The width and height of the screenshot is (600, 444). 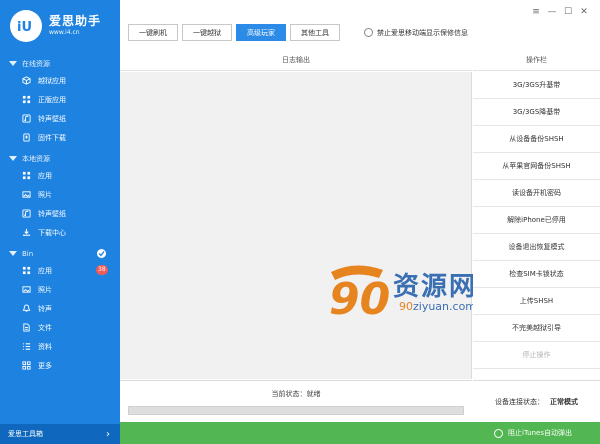 I want to click on brand: iU 爱思助手 www.i4.cn, so click(x=60, y=26).